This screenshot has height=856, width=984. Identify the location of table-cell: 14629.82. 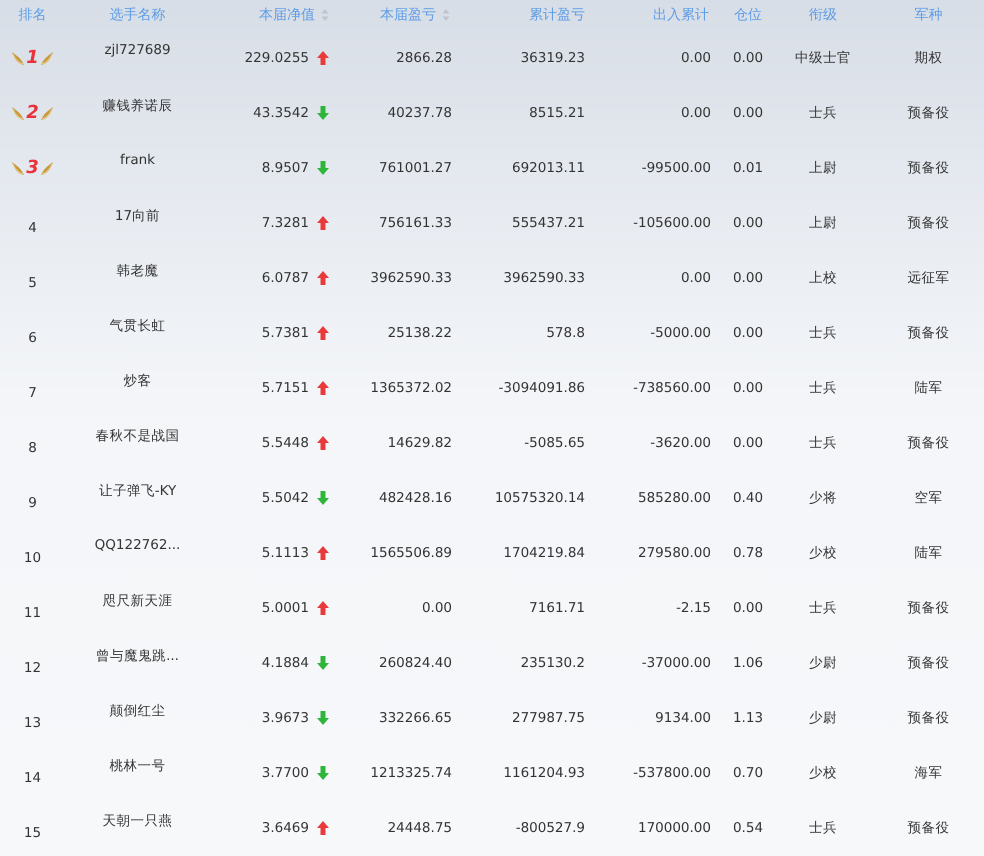
(420, 442).